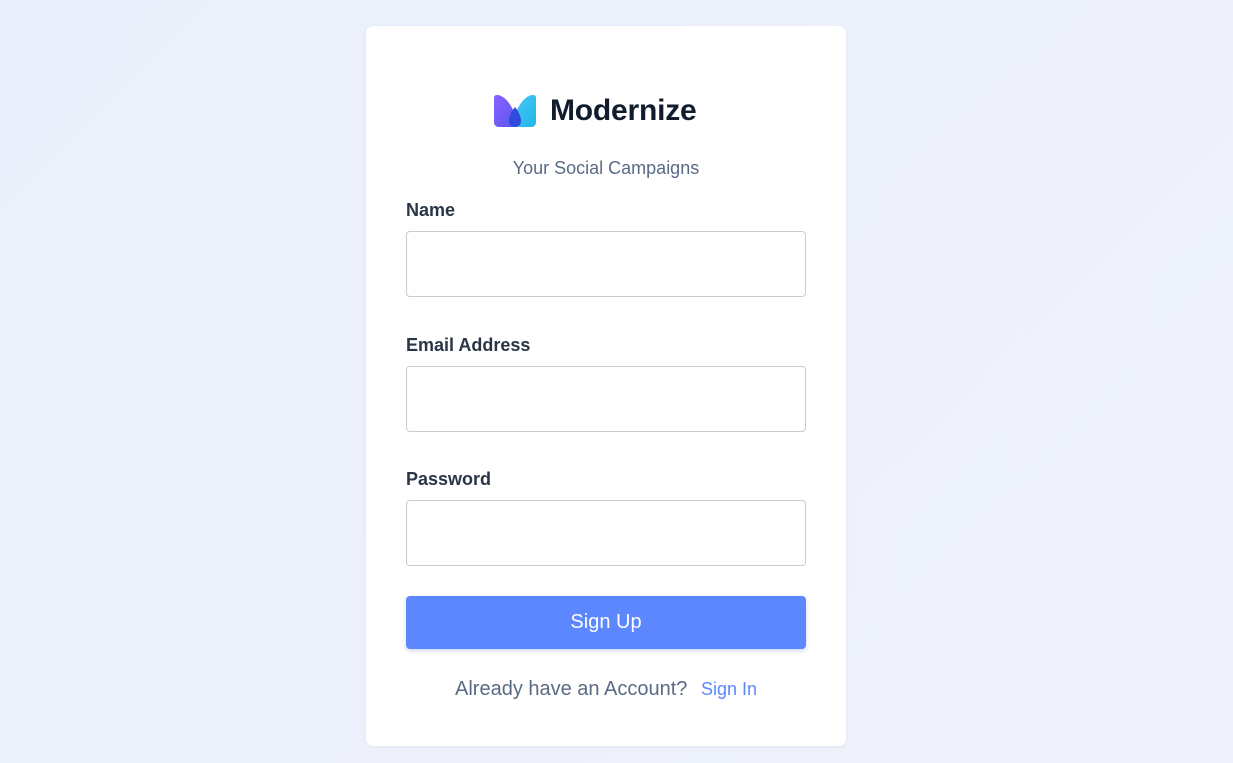 The image size is (1233, 763). Describe the element at coordinates (468, 345) in the screenshot. I see `email-label: Email Address` at that location.